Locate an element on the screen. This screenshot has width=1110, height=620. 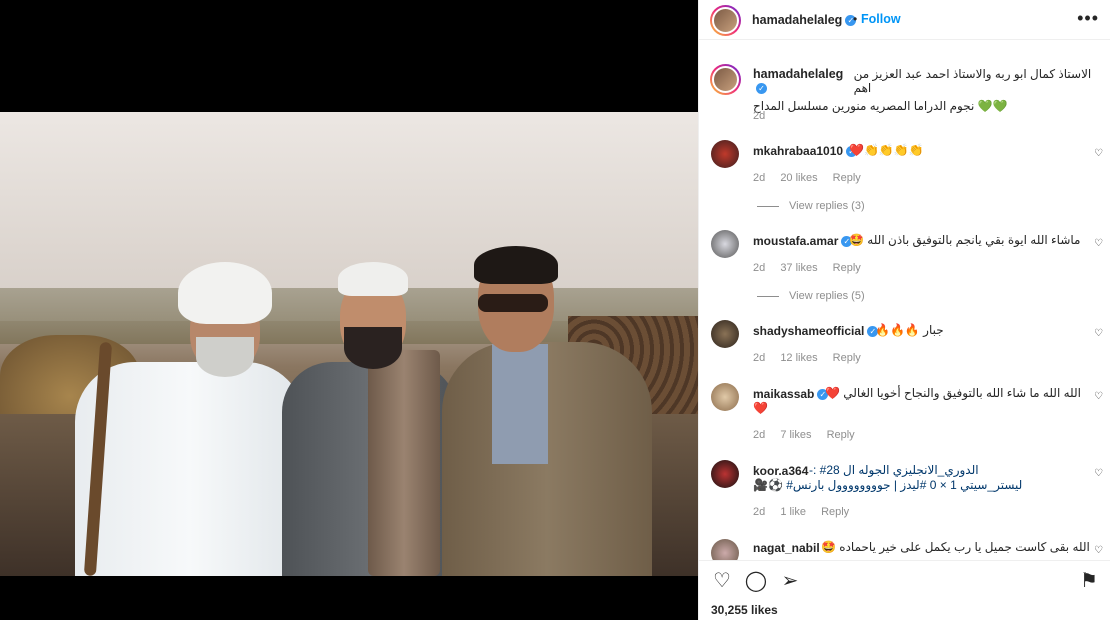
comment-meta: 2d 37 likes Reply is located at coordinates (813, 268).